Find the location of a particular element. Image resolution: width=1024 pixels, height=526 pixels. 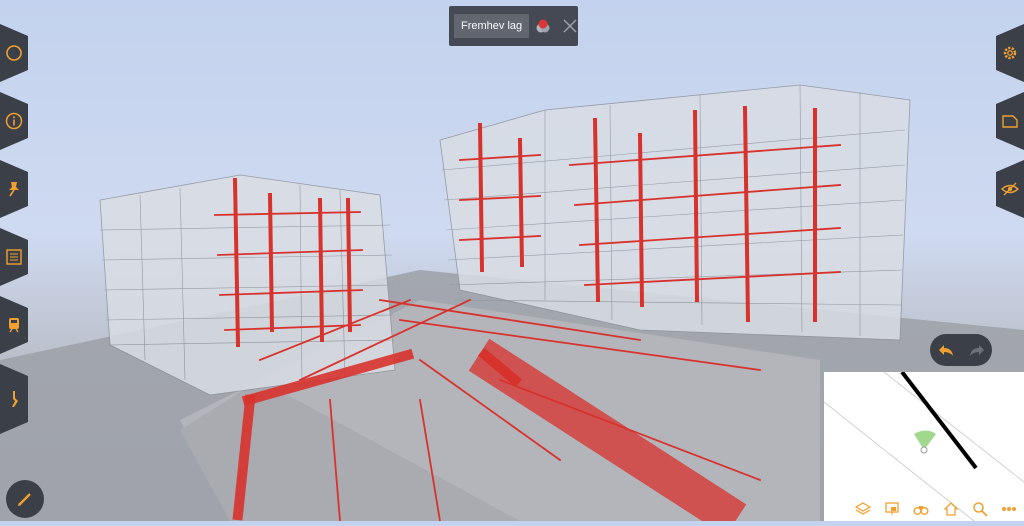

undo-icon is located at coordinates (946, 350).